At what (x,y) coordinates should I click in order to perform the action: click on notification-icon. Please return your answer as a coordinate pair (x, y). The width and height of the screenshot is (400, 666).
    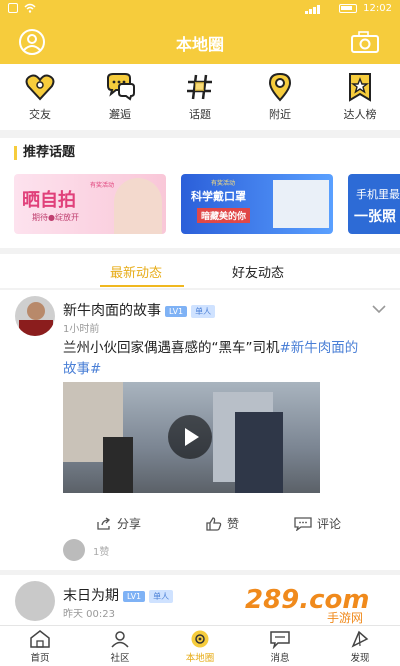
    Looking at the image, I should click on (13, 8).